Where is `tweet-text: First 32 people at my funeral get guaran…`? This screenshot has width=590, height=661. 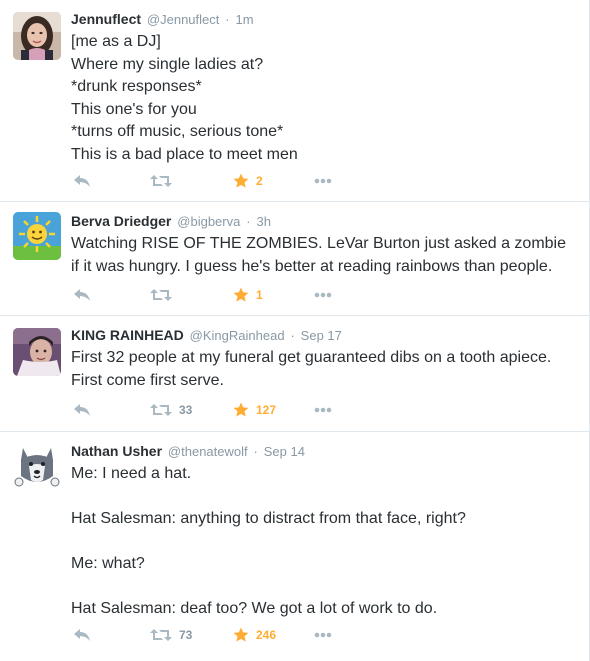 tweet-text: First 32 people at my funeral get guaran… is located at coordinates (323, 369).